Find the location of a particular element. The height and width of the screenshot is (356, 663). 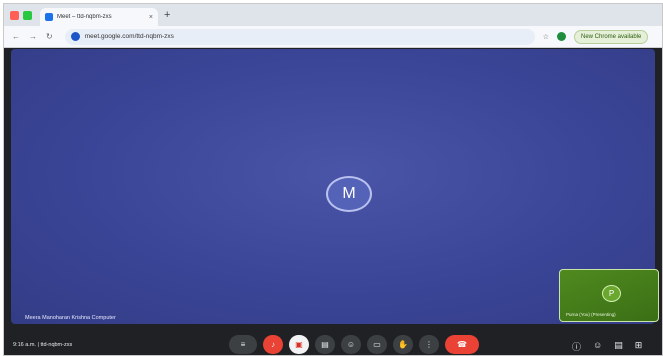

side-panel-buttons: ⓘ ☺ ▤ ⊞ is located at coordinates (607, 346).